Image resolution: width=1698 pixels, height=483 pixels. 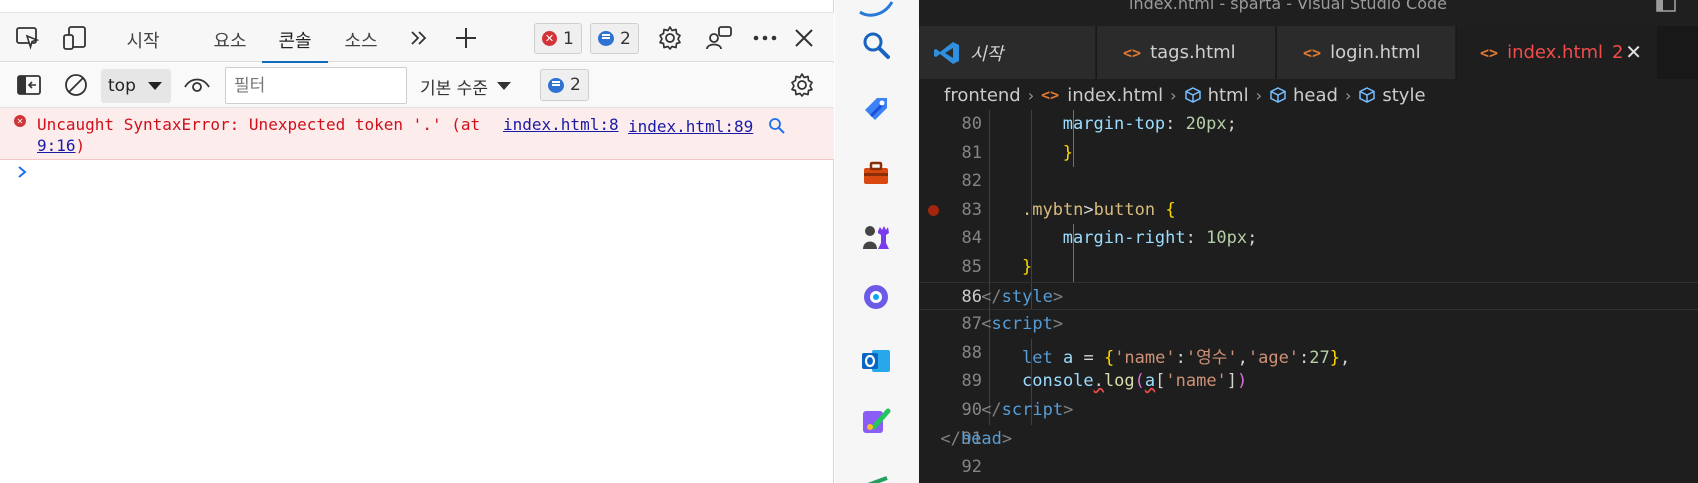 What do you see at coordinates (804, 38) in the screenshot?
I see `close-devtools-icon` at bounding box center [804, 38].